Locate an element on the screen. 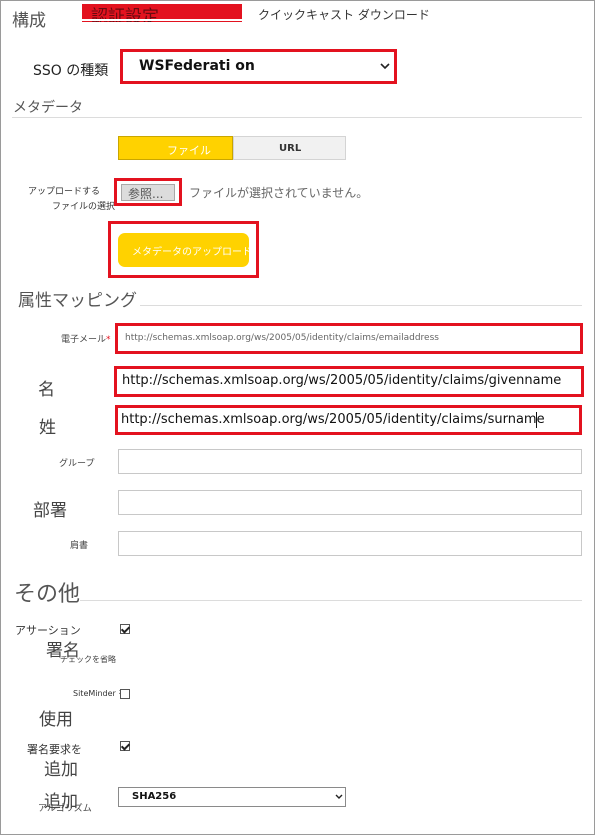  sso-type-value: WSFederati on is located at coordinates (197, 66).